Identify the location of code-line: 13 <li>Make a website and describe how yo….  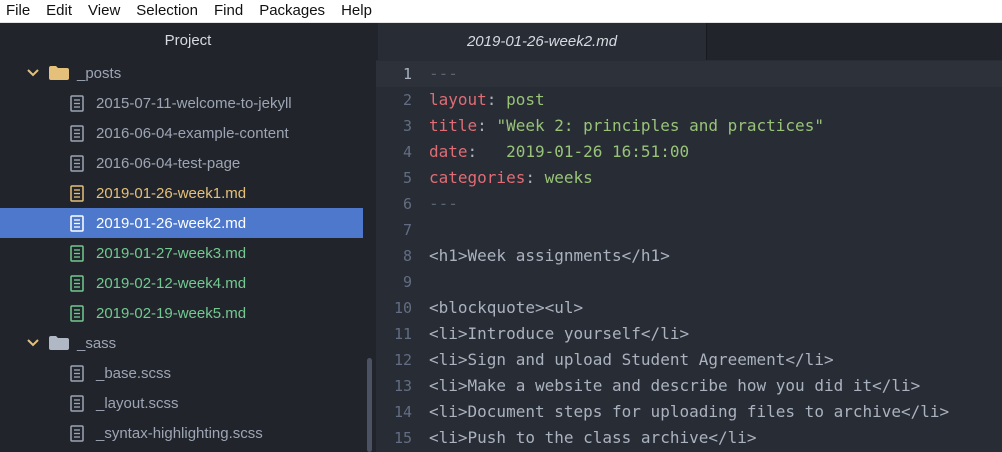
(689, 386).